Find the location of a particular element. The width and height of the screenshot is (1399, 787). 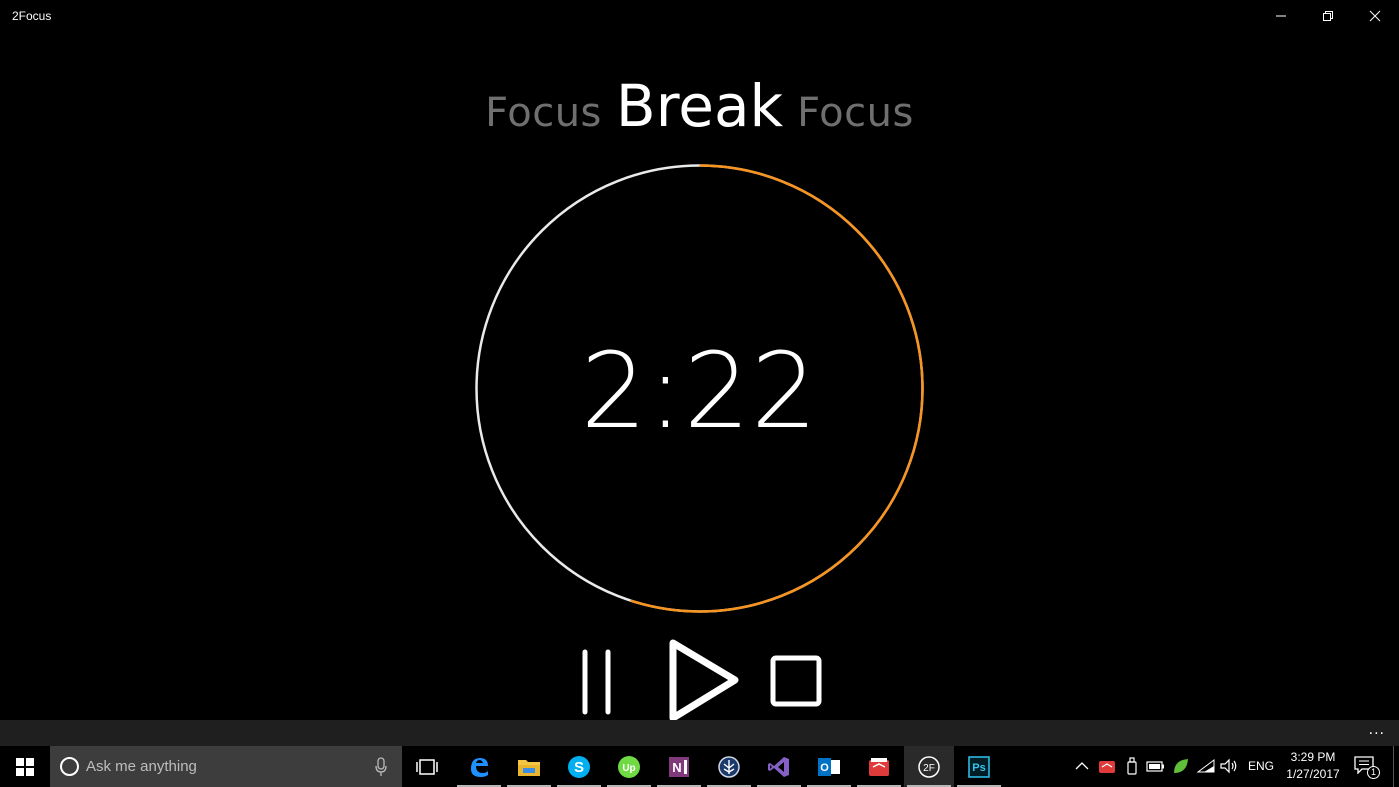

close-icon is located at coordinates (1375, 16).